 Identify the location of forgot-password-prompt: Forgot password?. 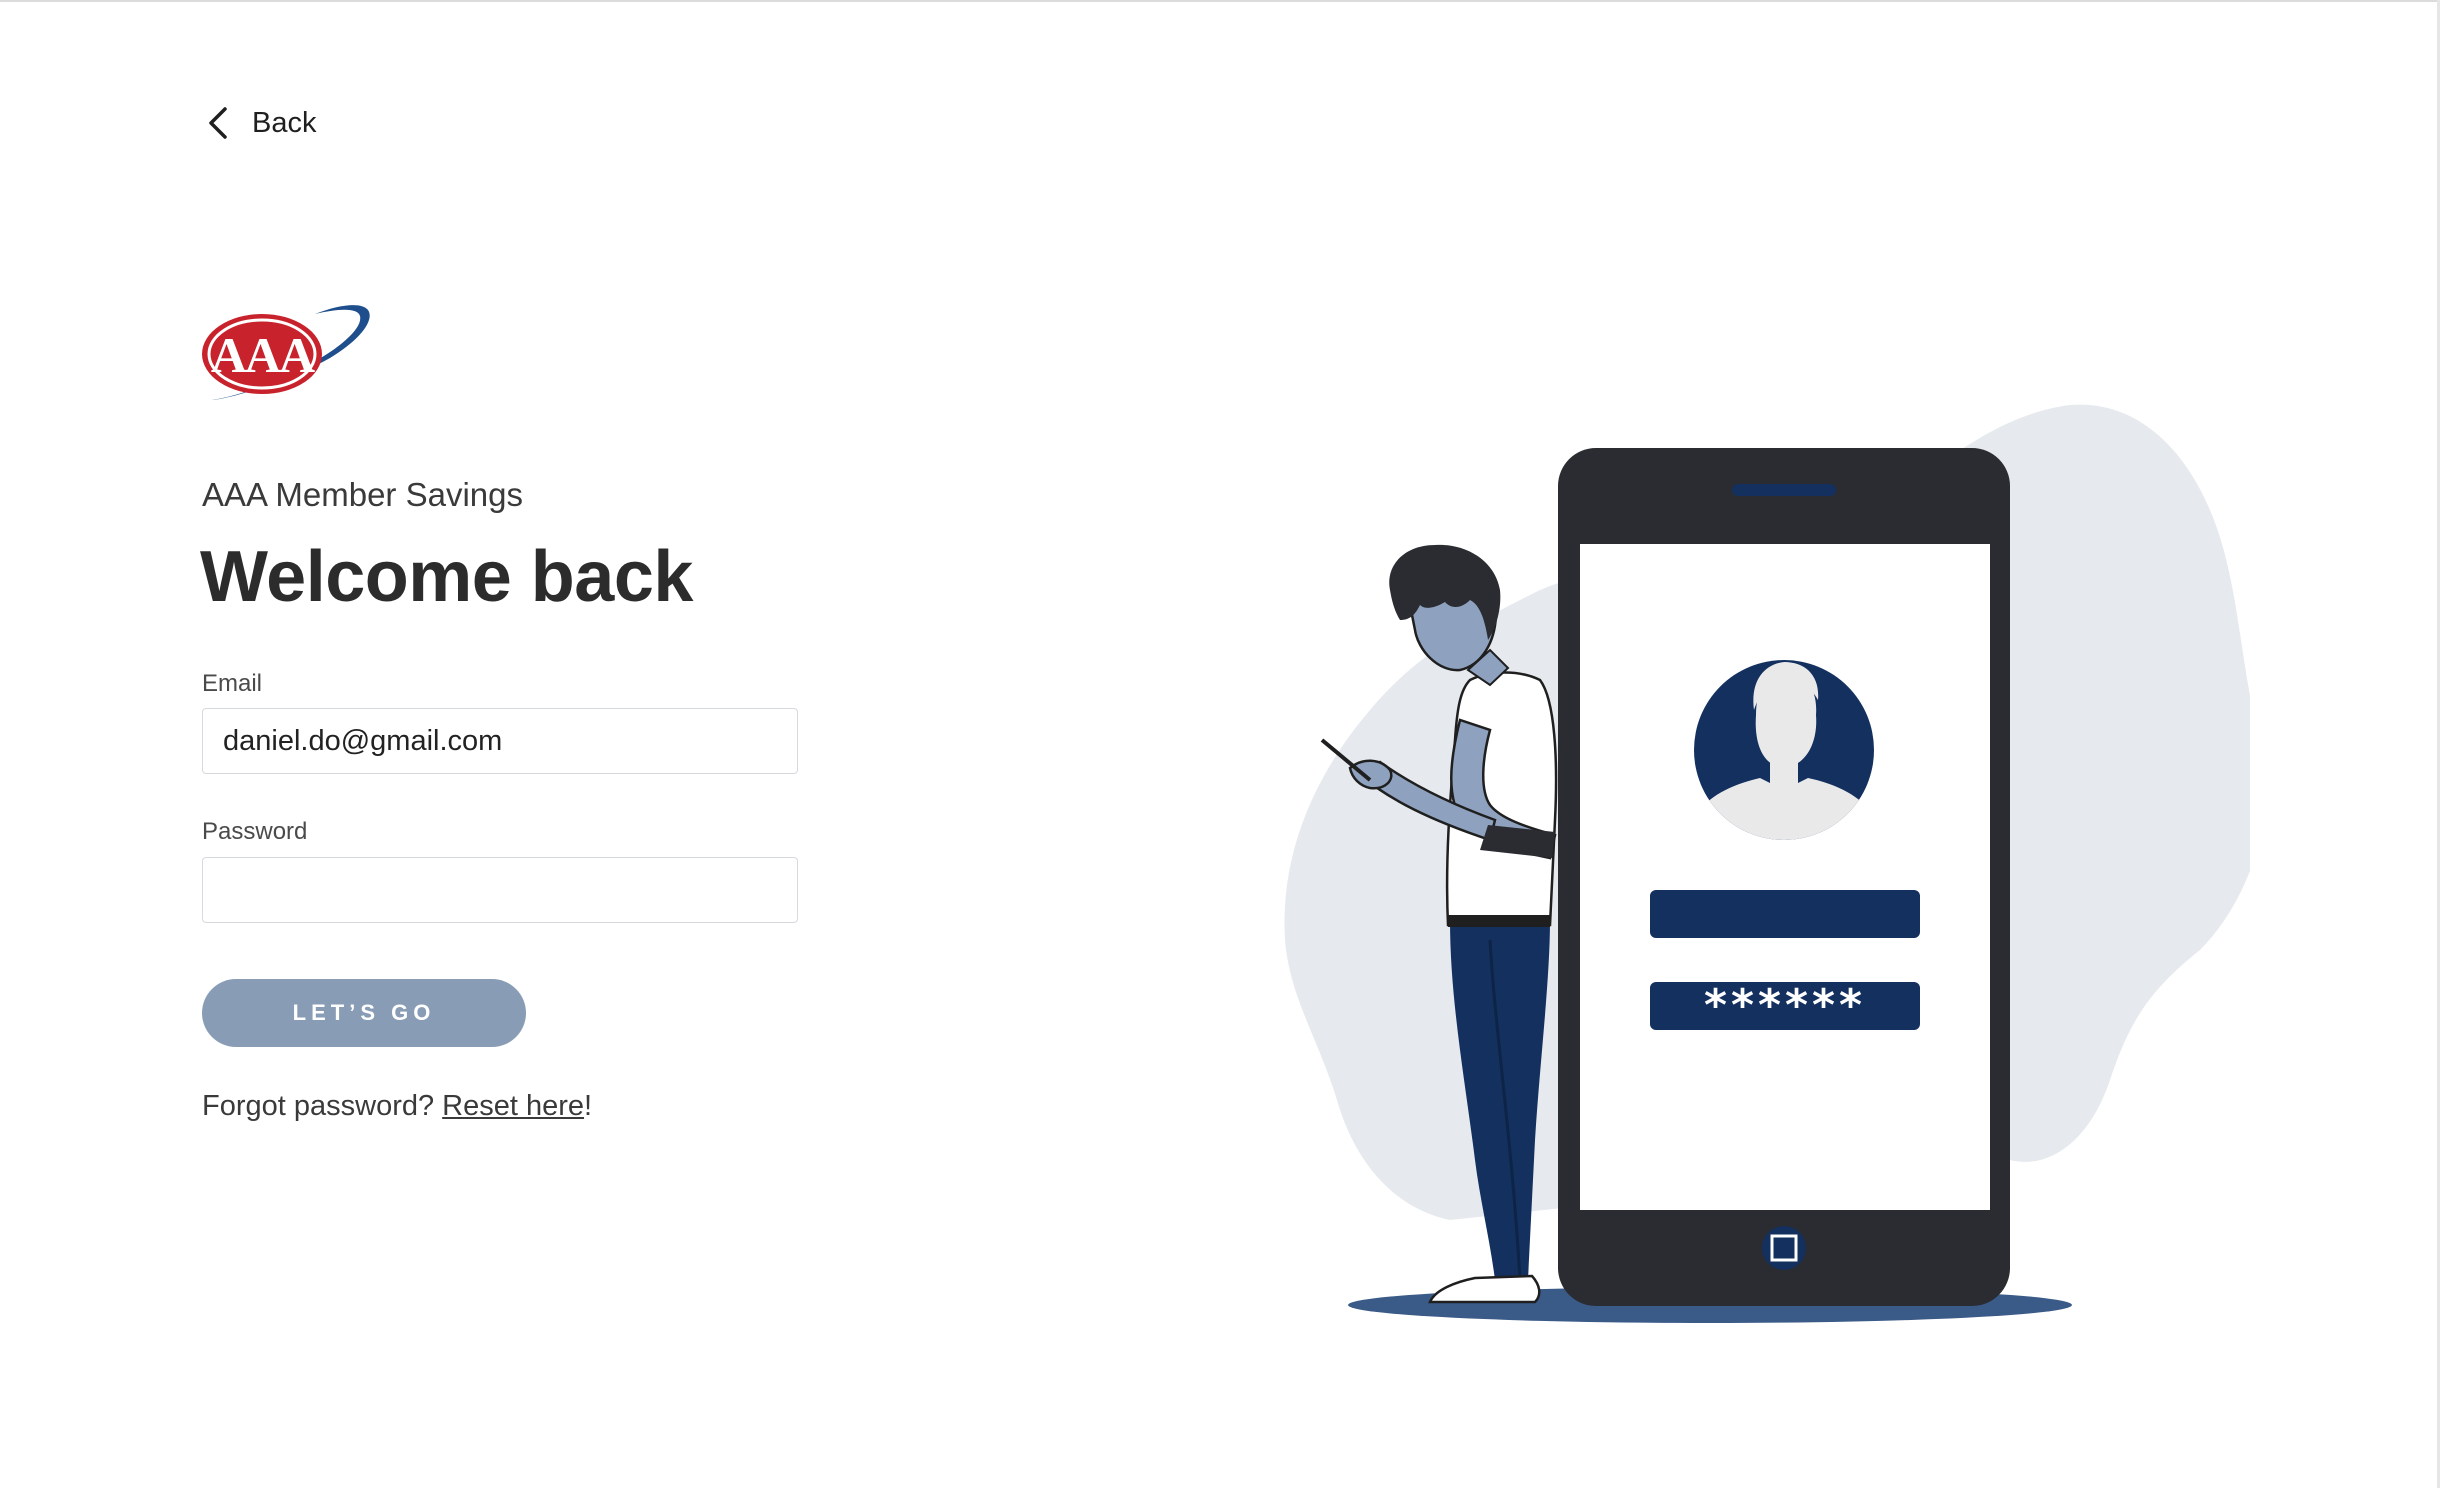
(322, 1106).